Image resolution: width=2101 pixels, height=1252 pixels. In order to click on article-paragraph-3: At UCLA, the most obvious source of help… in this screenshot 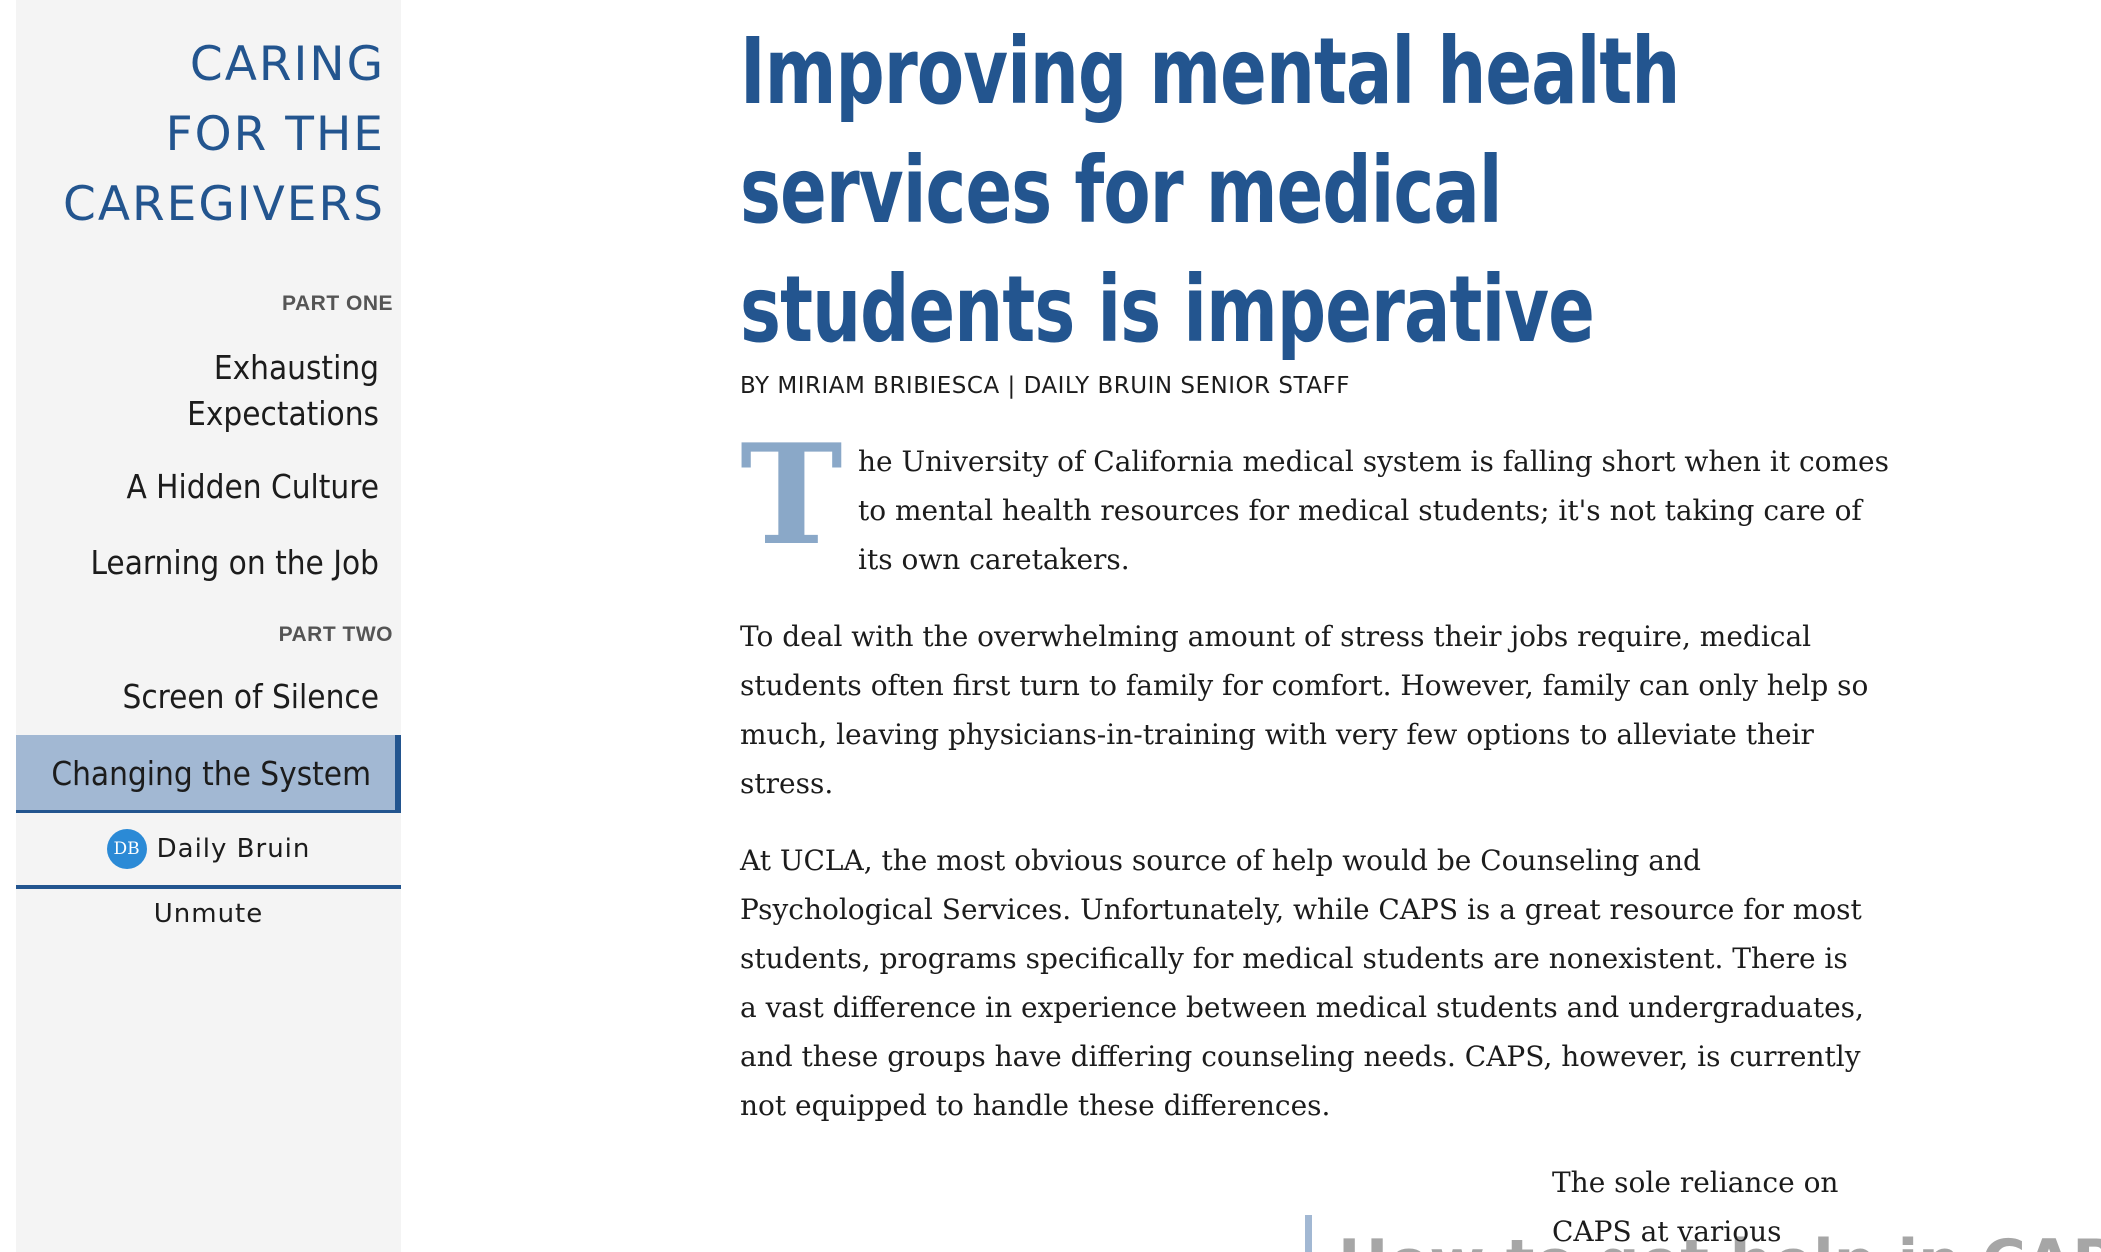, I will do `click(1302, 983)`.